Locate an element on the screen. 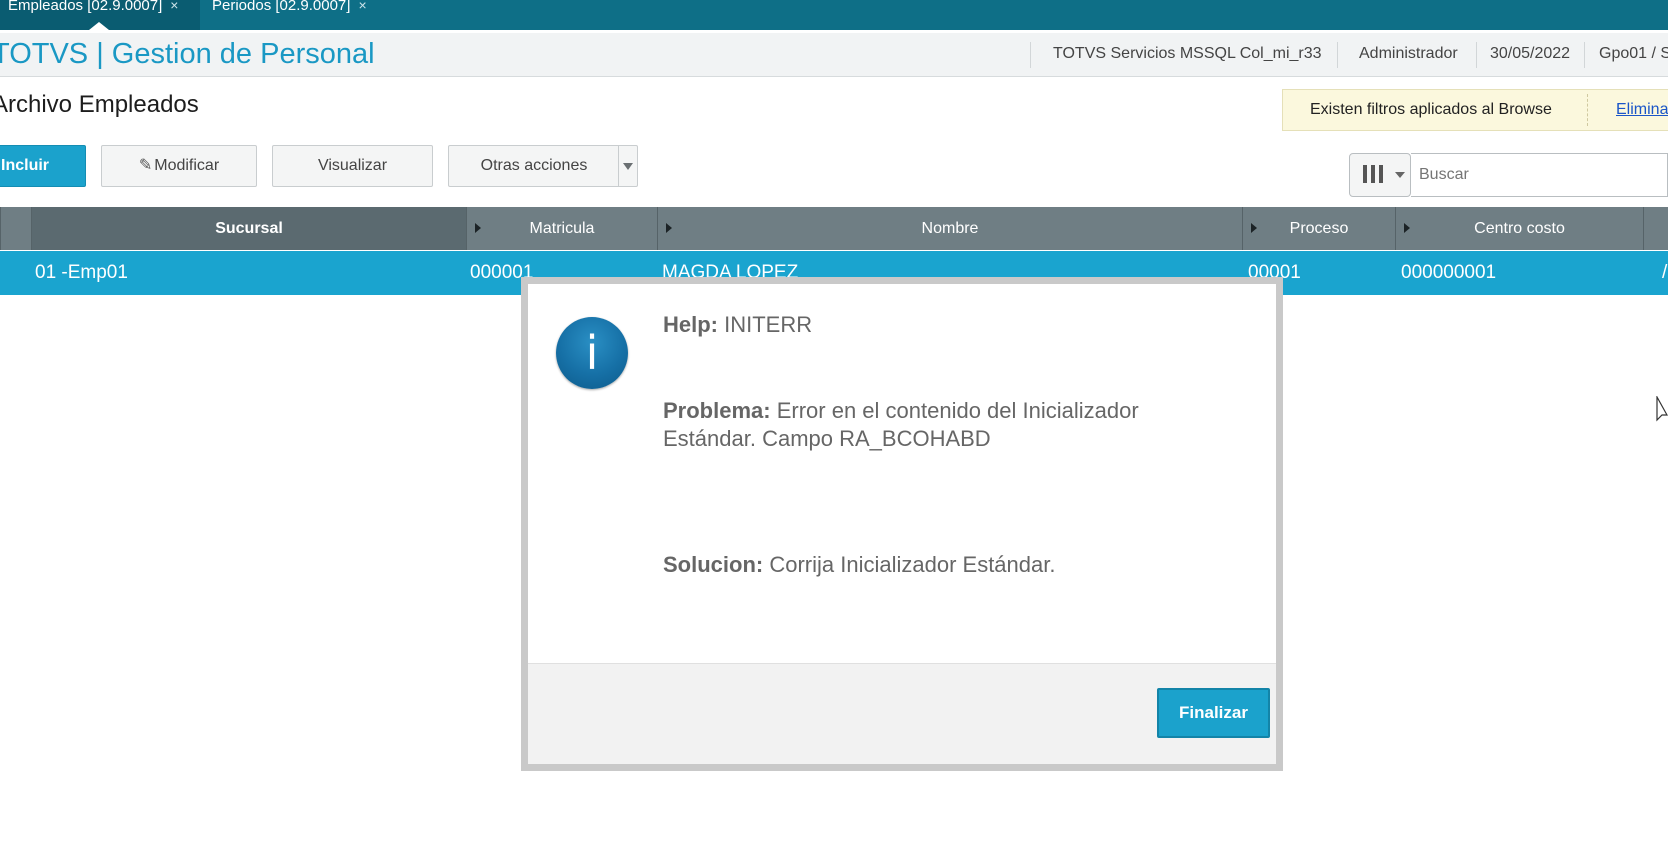  filter-notice-text: Existen filtros aplicados al Browse is located at coordinates (1431, 109).